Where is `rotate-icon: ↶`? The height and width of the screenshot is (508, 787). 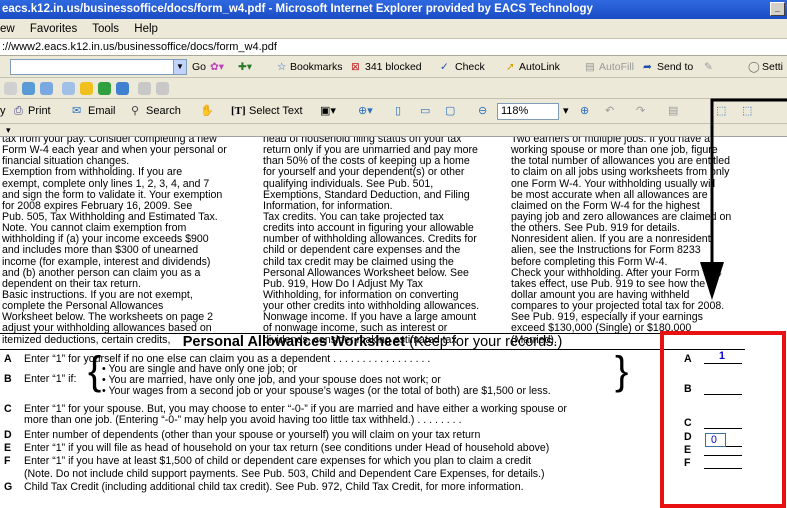 rotate-icon: ↶ is located at coordinates (609, 111).